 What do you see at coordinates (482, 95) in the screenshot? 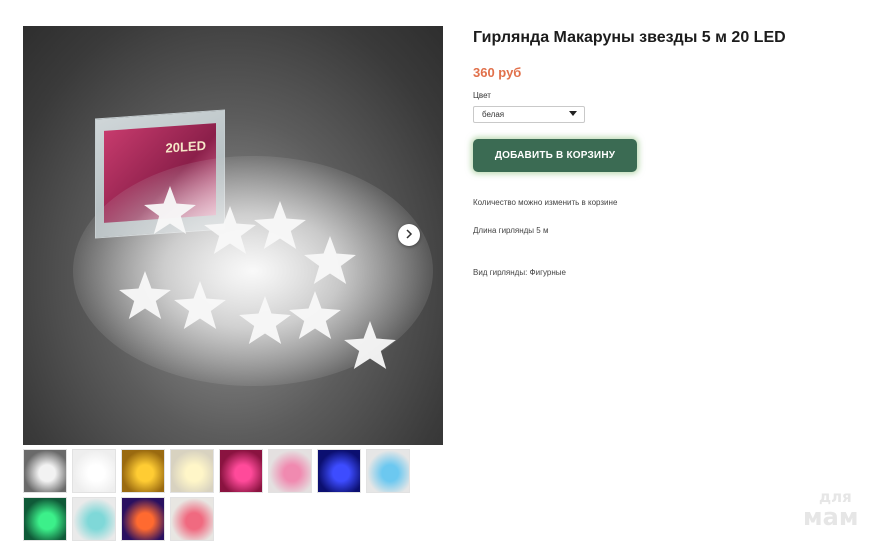
I see `color-label: Цвет` at bounding box center [482, 95].